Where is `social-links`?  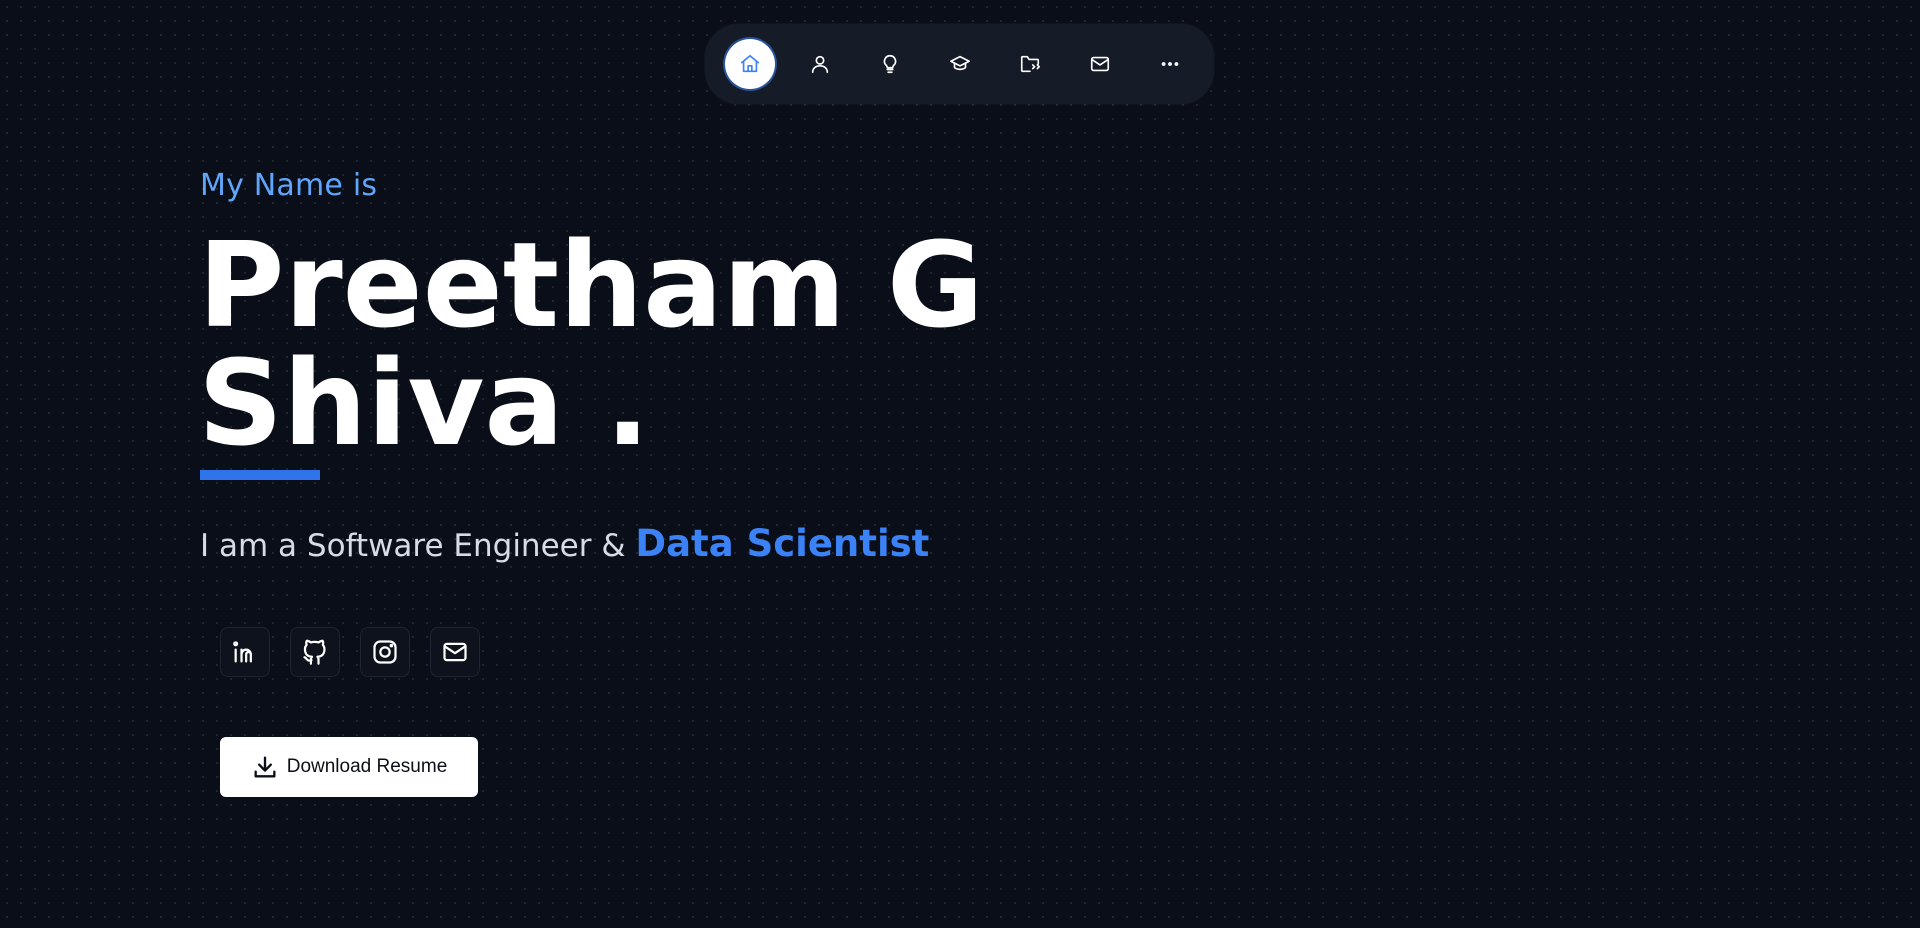
social-links is located at coordinates (360, 652).